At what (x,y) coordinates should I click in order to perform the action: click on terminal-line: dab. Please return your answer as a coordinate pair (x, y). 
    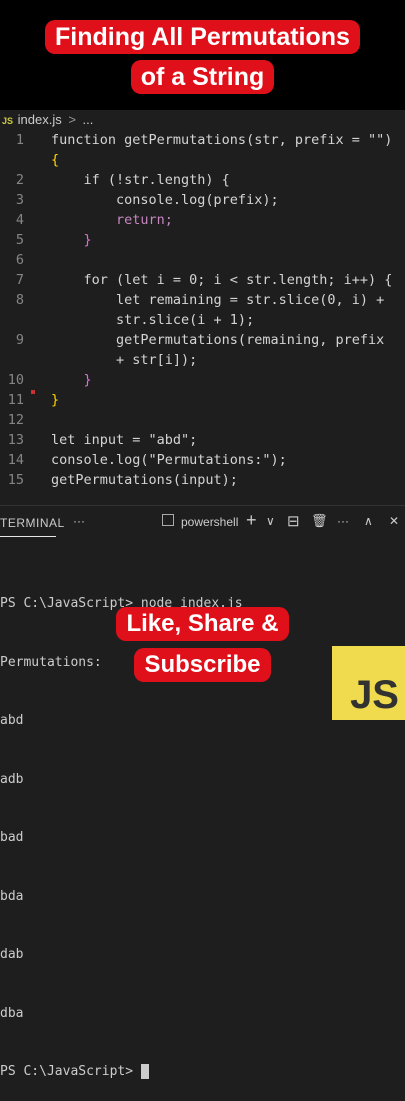
    Looking at the image, I should click on (12, 954).